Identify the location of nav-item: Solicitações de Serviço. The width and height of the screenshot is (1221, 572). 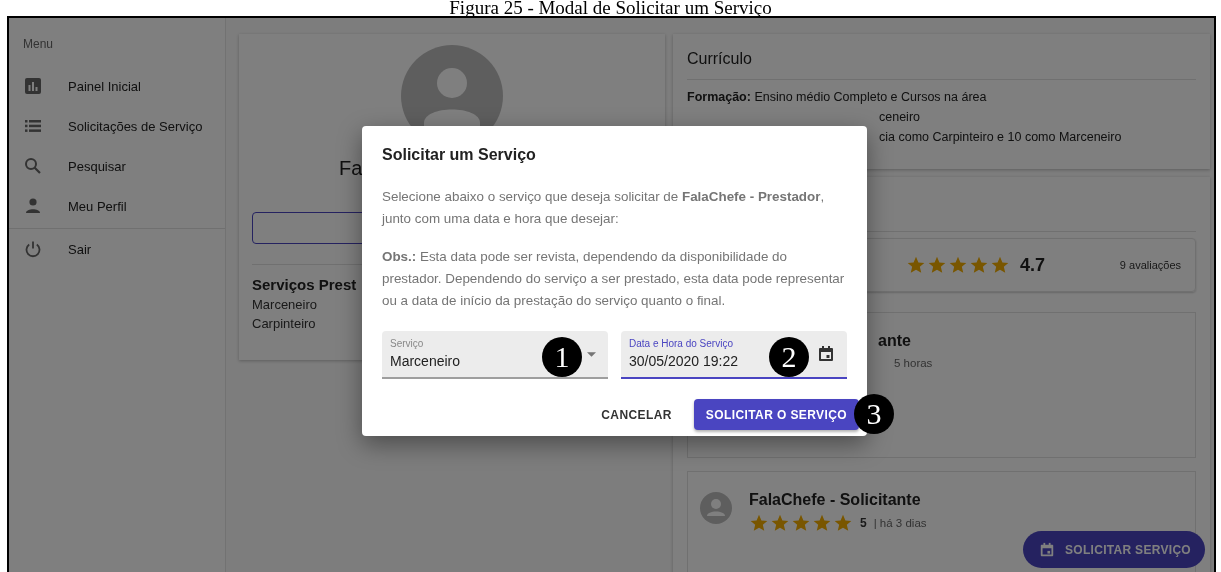
(117, 126).